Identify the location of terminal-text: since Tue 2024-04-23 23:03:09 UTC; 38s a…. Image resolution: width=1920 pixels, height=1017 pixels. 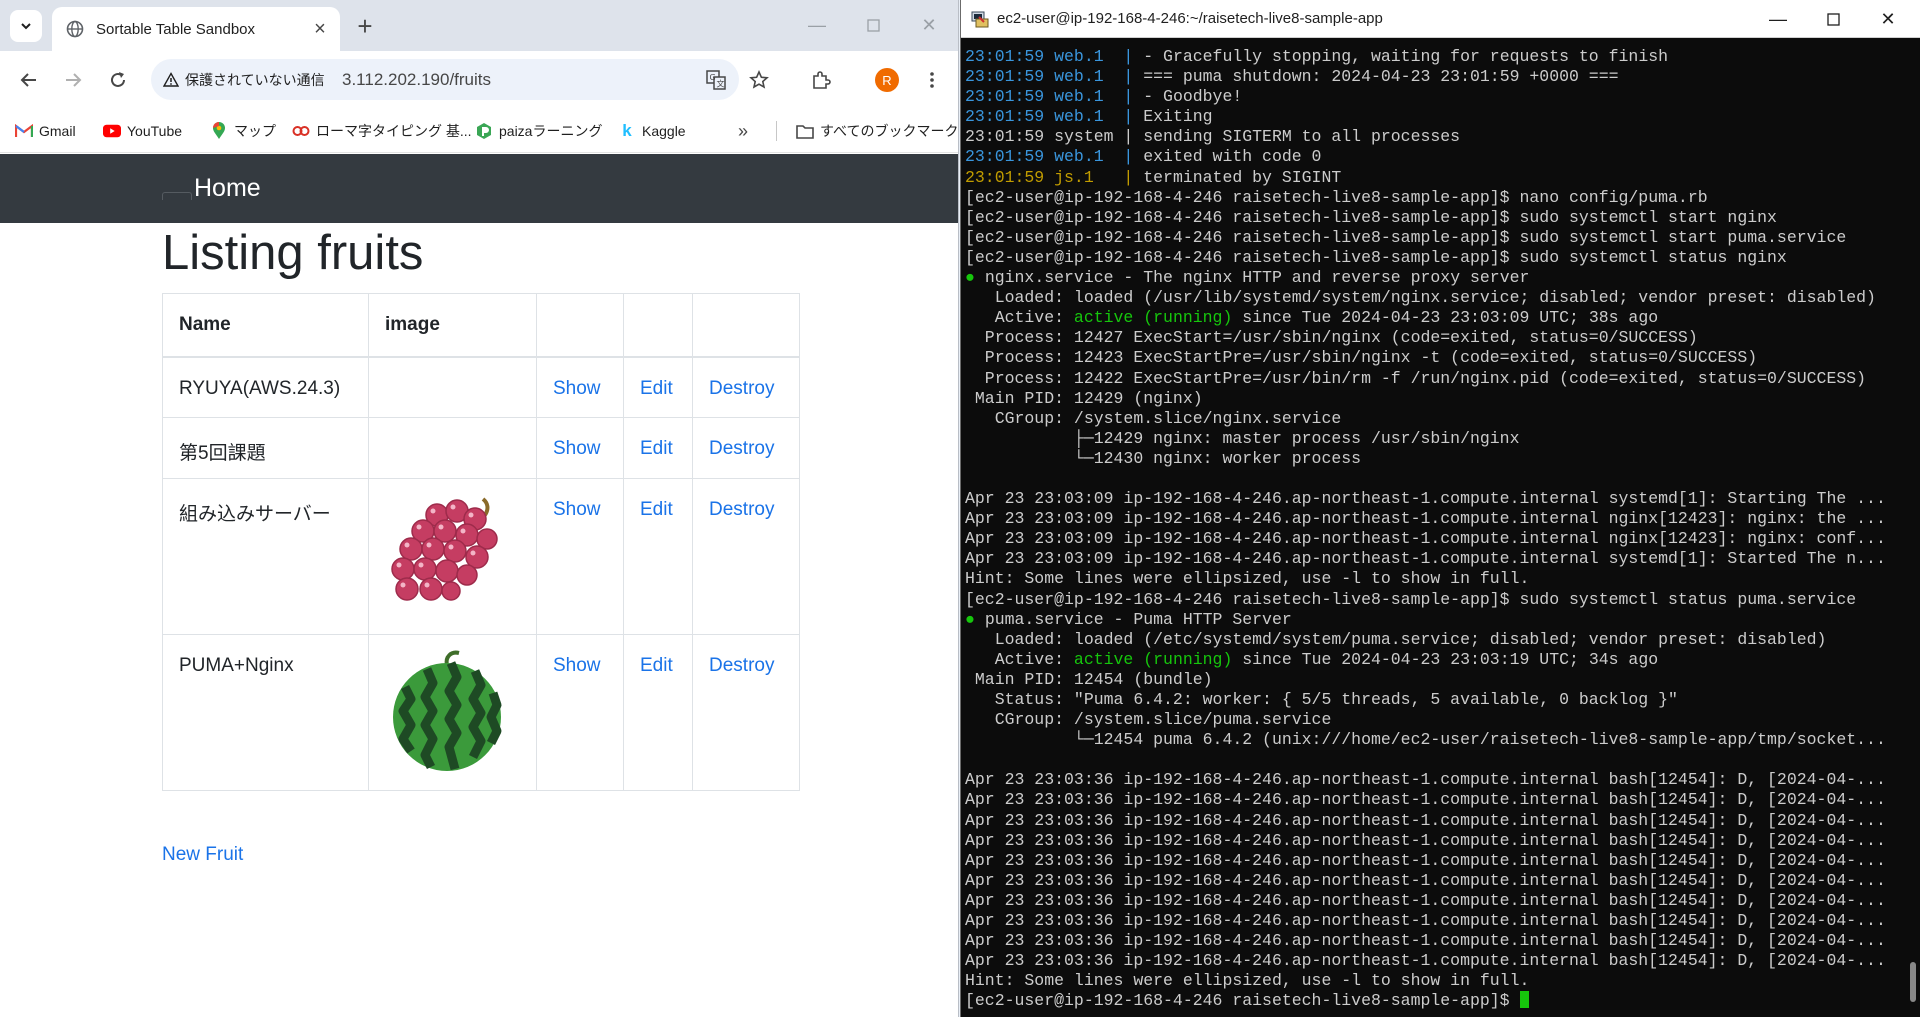
(1445, 318).